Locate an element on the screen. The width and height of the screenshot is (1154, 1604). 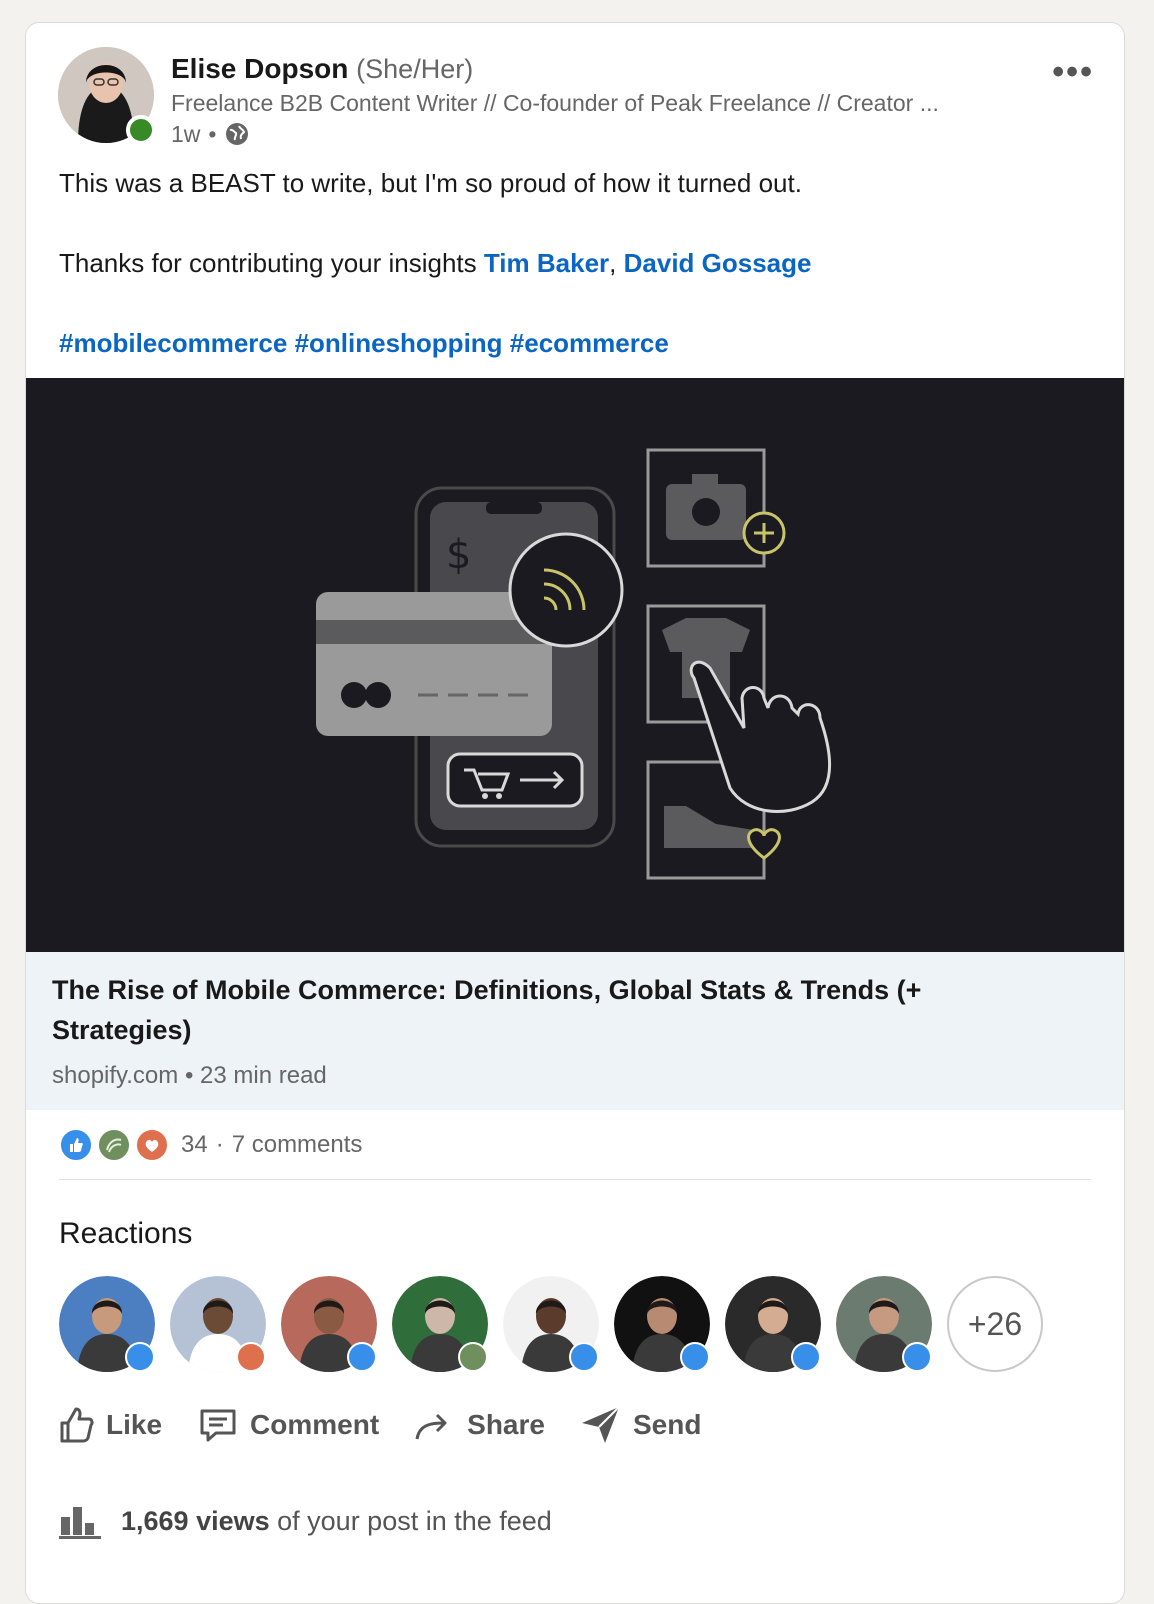
share-button: Share is located at coordinates (479, 1425).